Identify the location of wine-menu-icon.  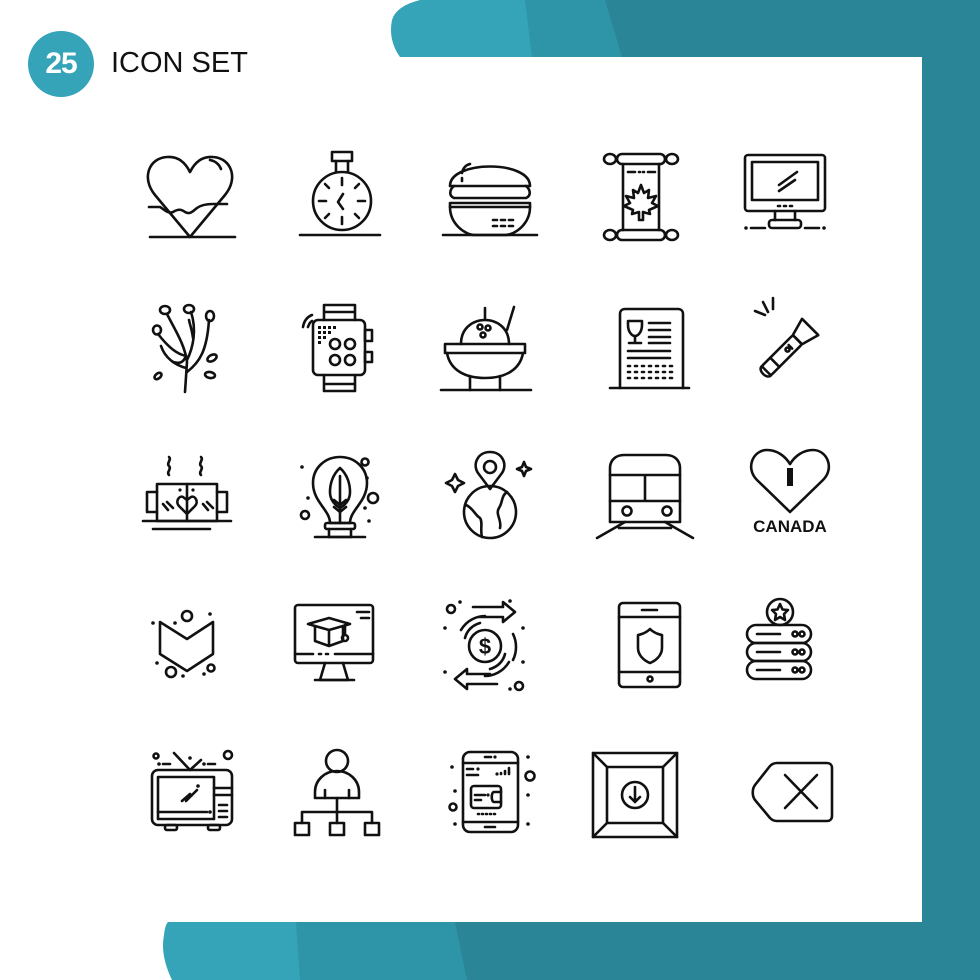
(640, 345).